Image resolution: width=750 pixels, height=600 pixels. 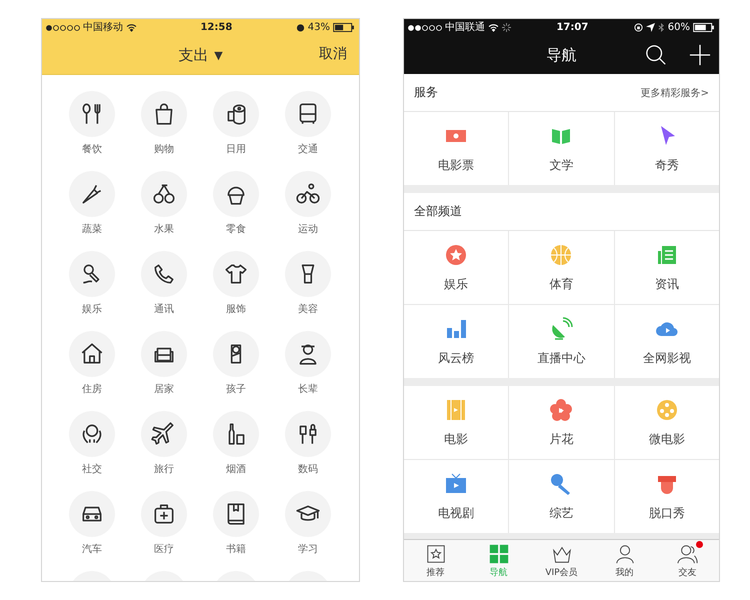 I want to click on channel-tile: 奇秀, so click(x=666, y=148).